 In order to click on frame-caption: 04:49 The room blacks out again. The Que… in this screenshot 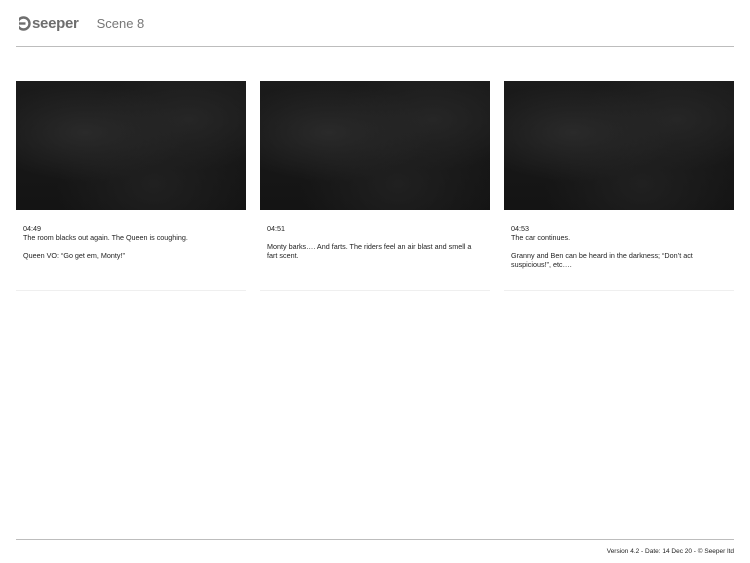, I will do `click(131, 235)`.